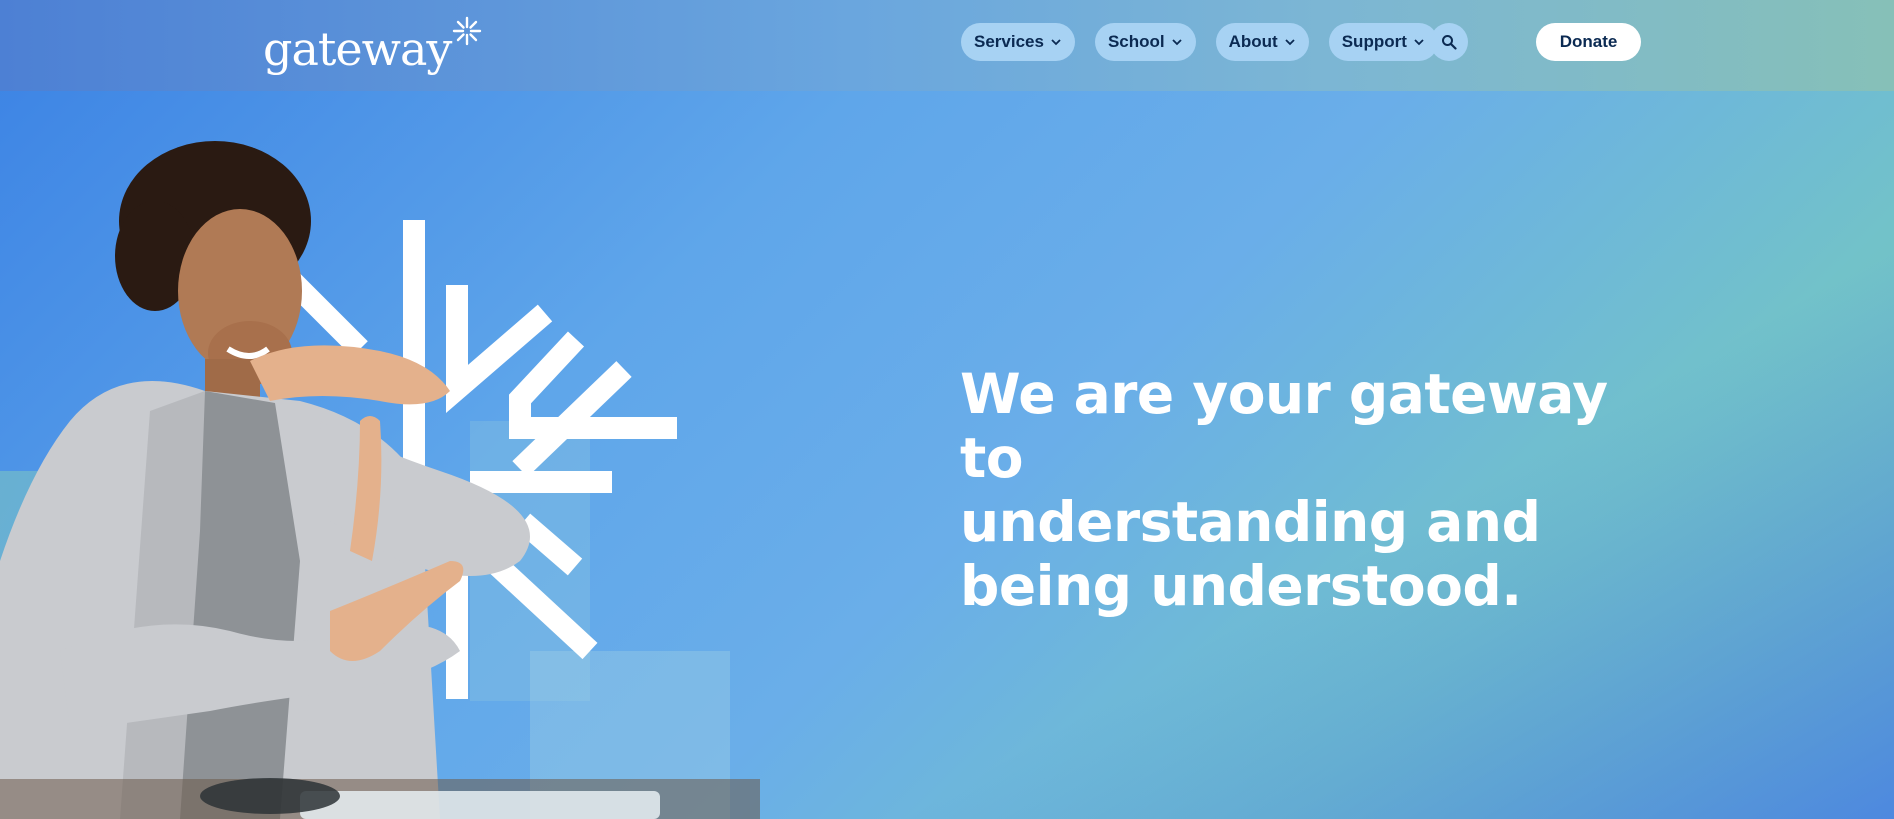 This screenshot has width=1894, height=819. What do you see at coordinates (1136, 41) in the screenshot?
I see `nav-school-label: School` at bounding box center [1136, 41].